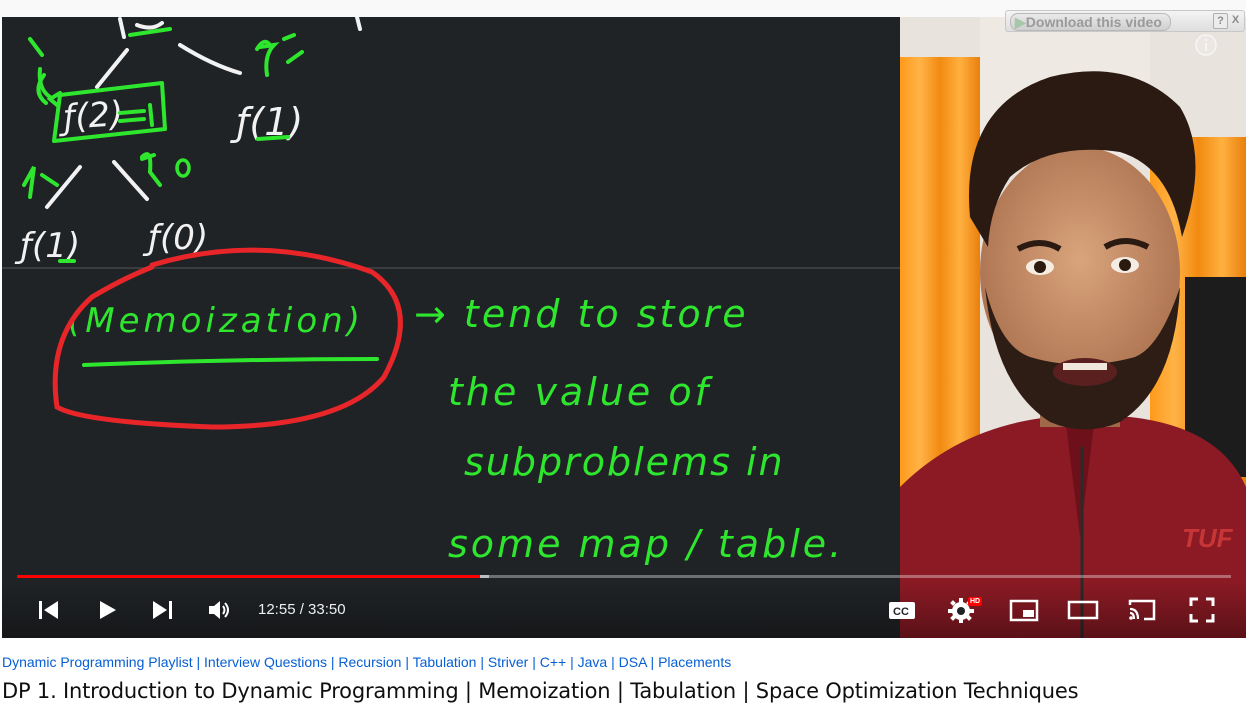 This screenshot has width=1246, height=716. What do you see at coordinates (581, 314) in the screenshot?
I see `svg-text: → tend to store` at bounding box center [581, 314].